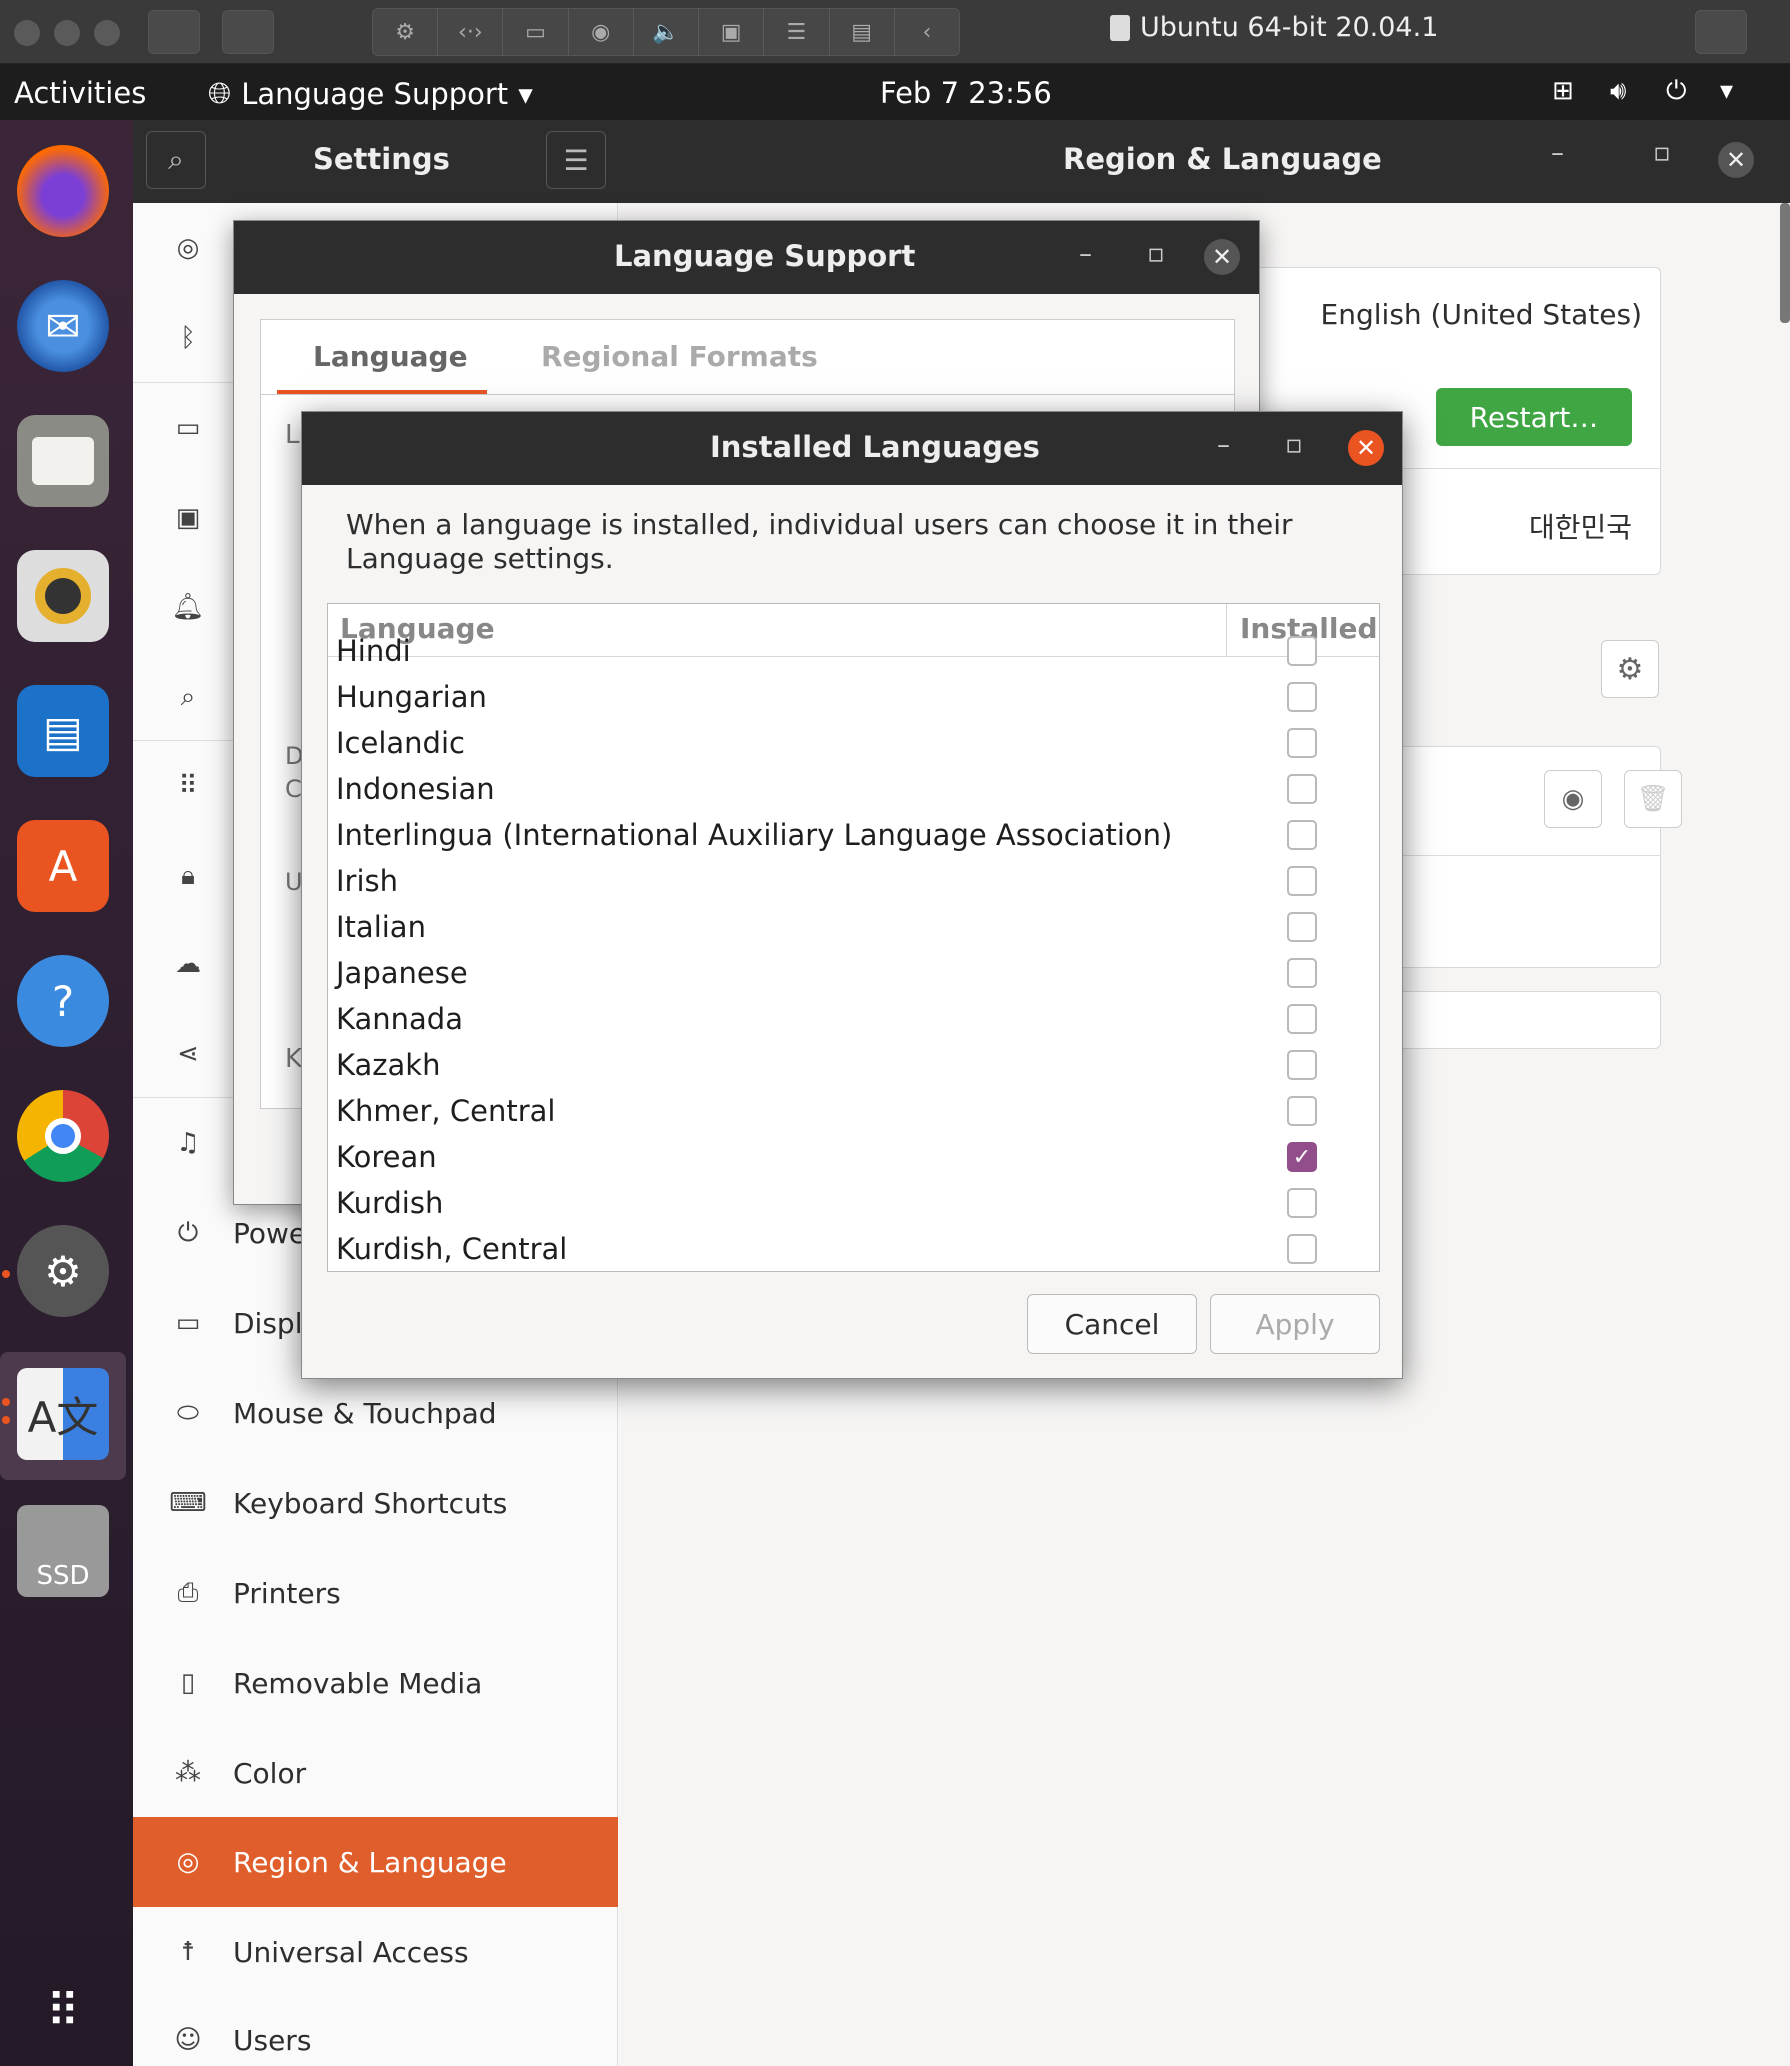  I want to click on sidebar-item-mouse: ⬭ Mouse & Touchpad, so click(375, 1413).